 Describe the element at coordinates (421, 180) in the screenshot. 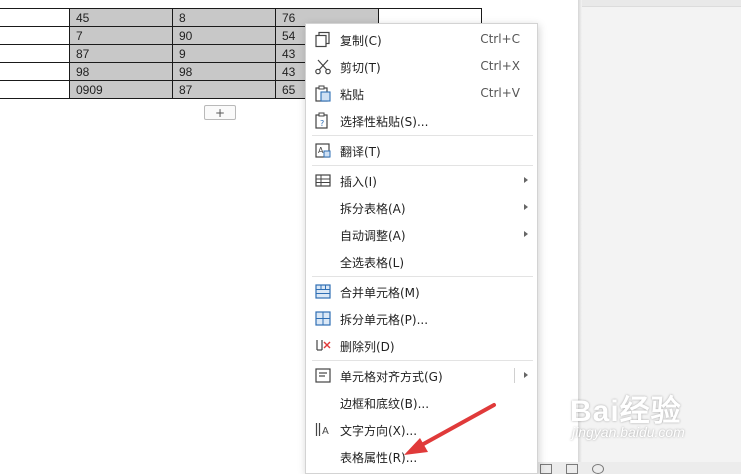

I see `menu-item-insert: 插入(I)` at that location.